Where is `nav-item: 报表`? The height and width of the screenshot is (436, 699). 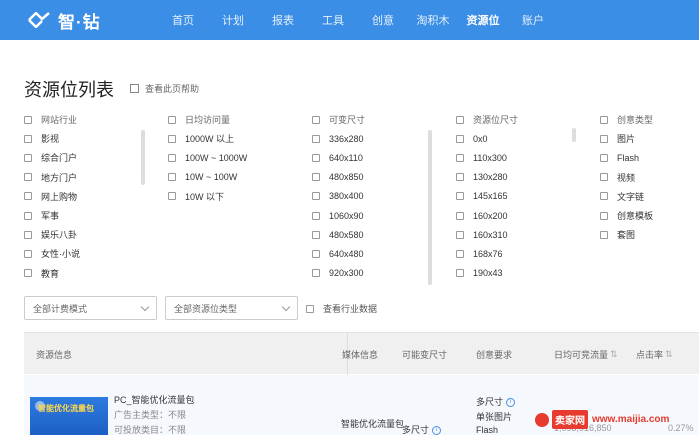 nav-item: 报表 is located at coordinates (283, 20).